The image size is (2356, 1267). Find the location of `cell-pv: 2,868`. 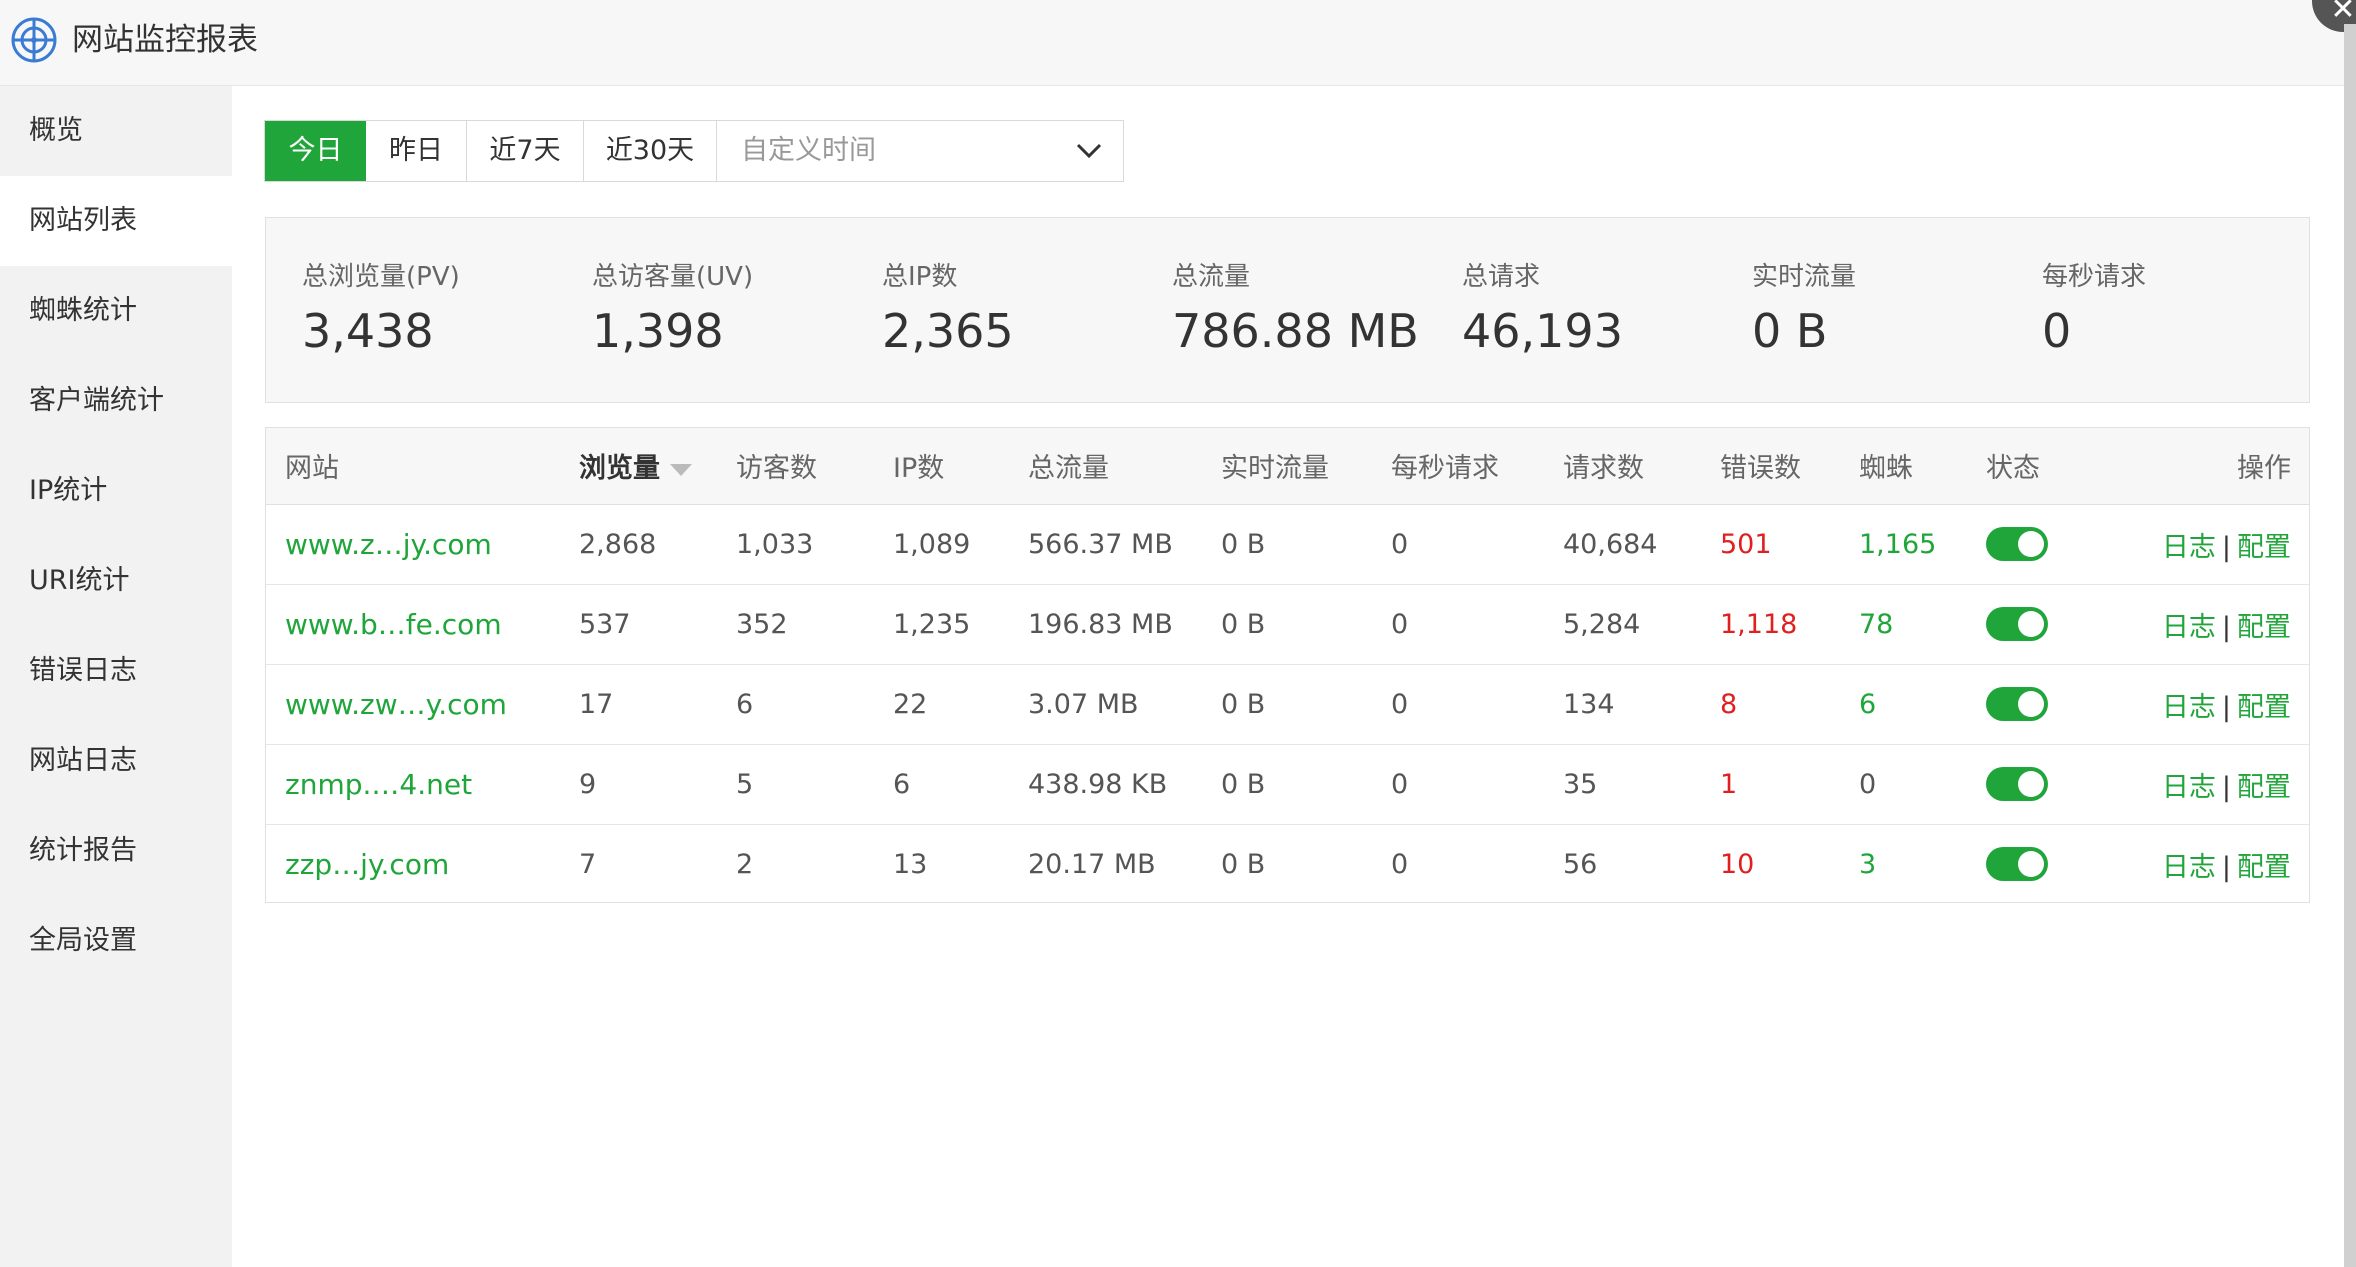

cell-pv: 2,868 is located at coordinates (618, 544).